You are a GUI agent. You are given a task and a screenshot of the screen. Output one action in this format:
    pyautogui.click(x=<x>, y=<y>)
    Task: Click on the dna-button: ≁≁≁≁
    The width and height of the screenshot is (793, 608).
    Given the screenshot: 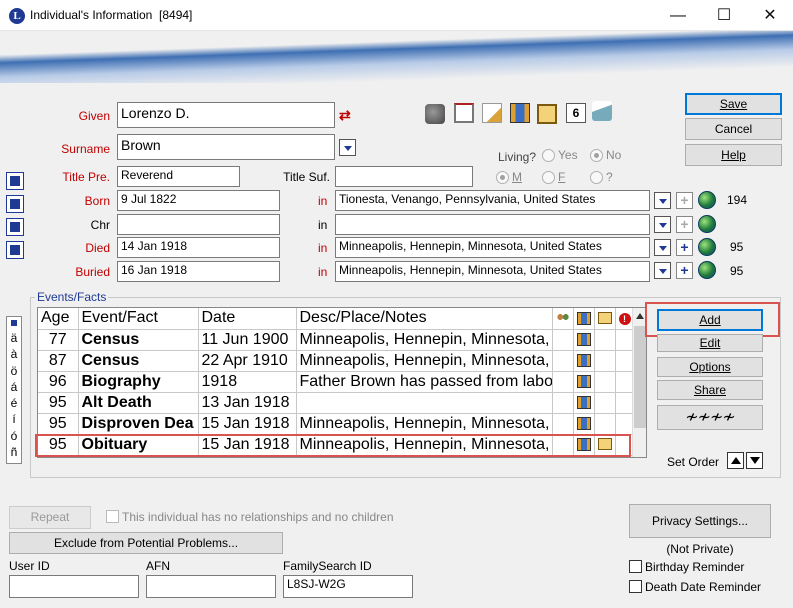 What is the action you would take?
    pyautogui.click(x=710, y=417)
    